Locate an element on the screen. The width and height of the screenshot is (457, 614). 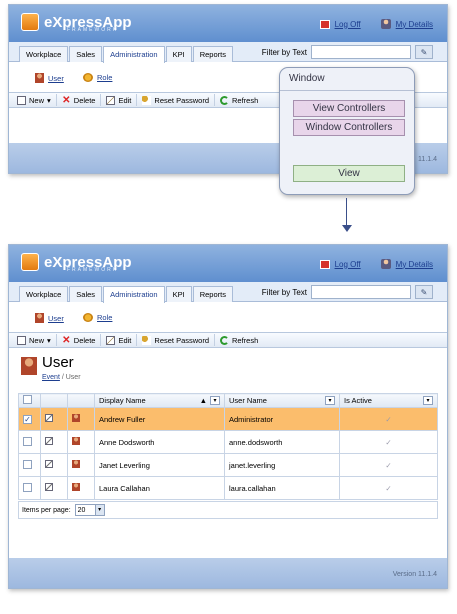
user-view-icon is located at coordinates (29, 366).